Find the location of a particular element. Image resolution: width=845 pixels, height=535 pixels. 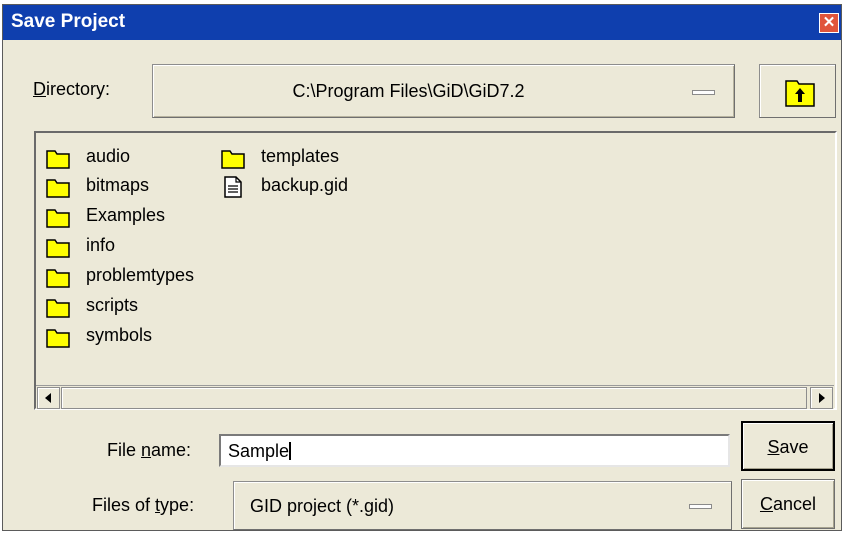

directory-label-rest: irectory: is located at coordinates (78, 89).